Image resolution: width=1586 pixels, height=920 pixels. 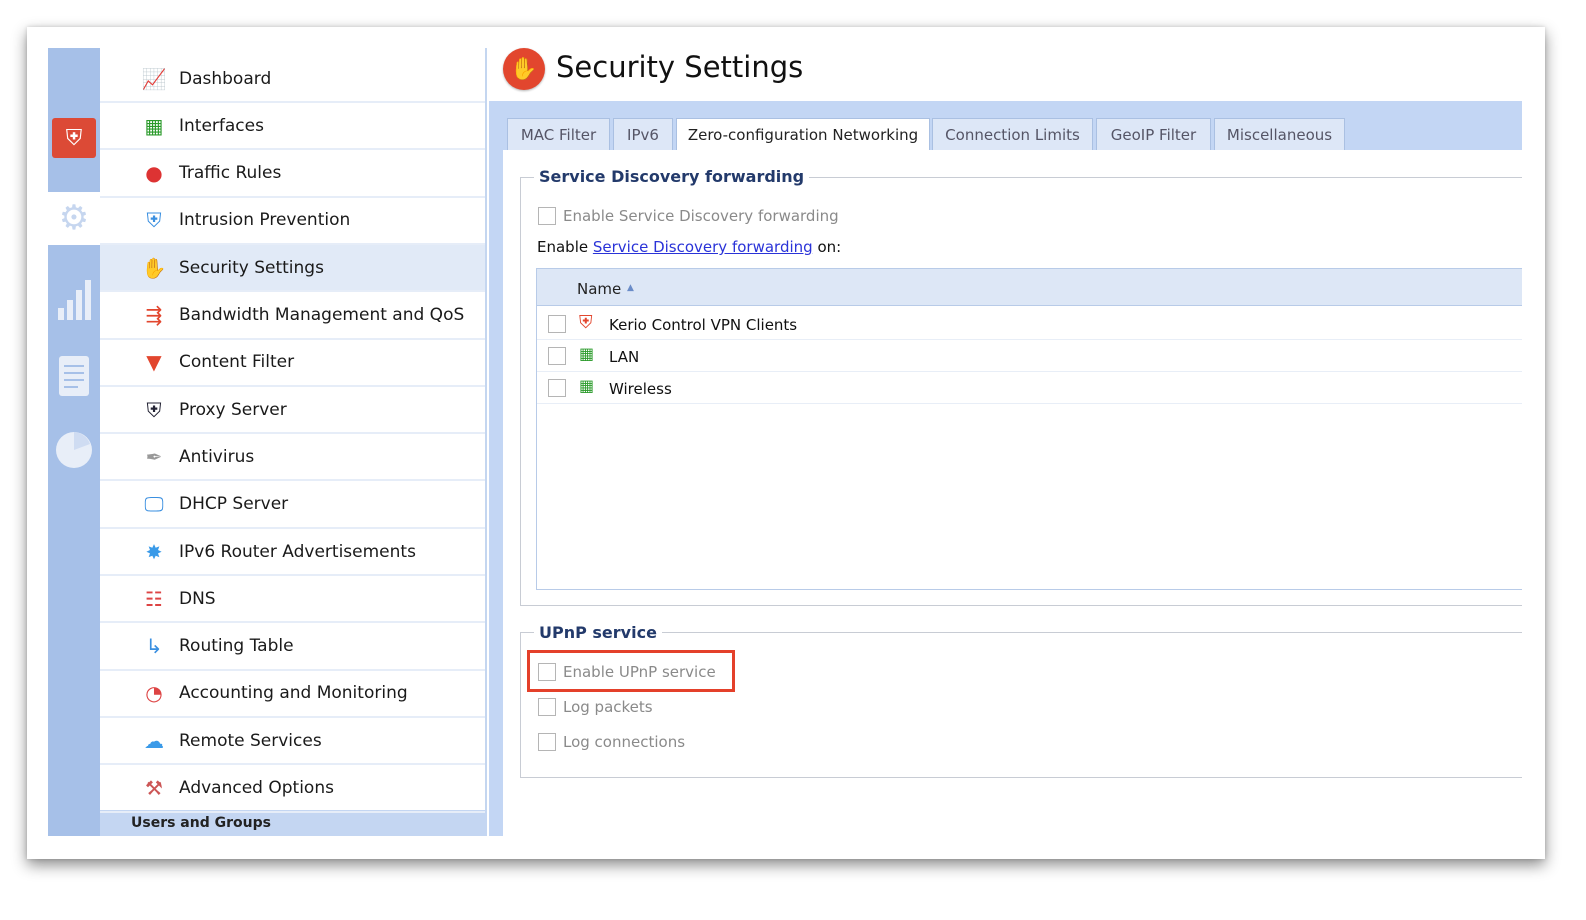 I want to click on grid-row: ⛨ Kerio Control VPN Clients, so click(x=1029, y=324).